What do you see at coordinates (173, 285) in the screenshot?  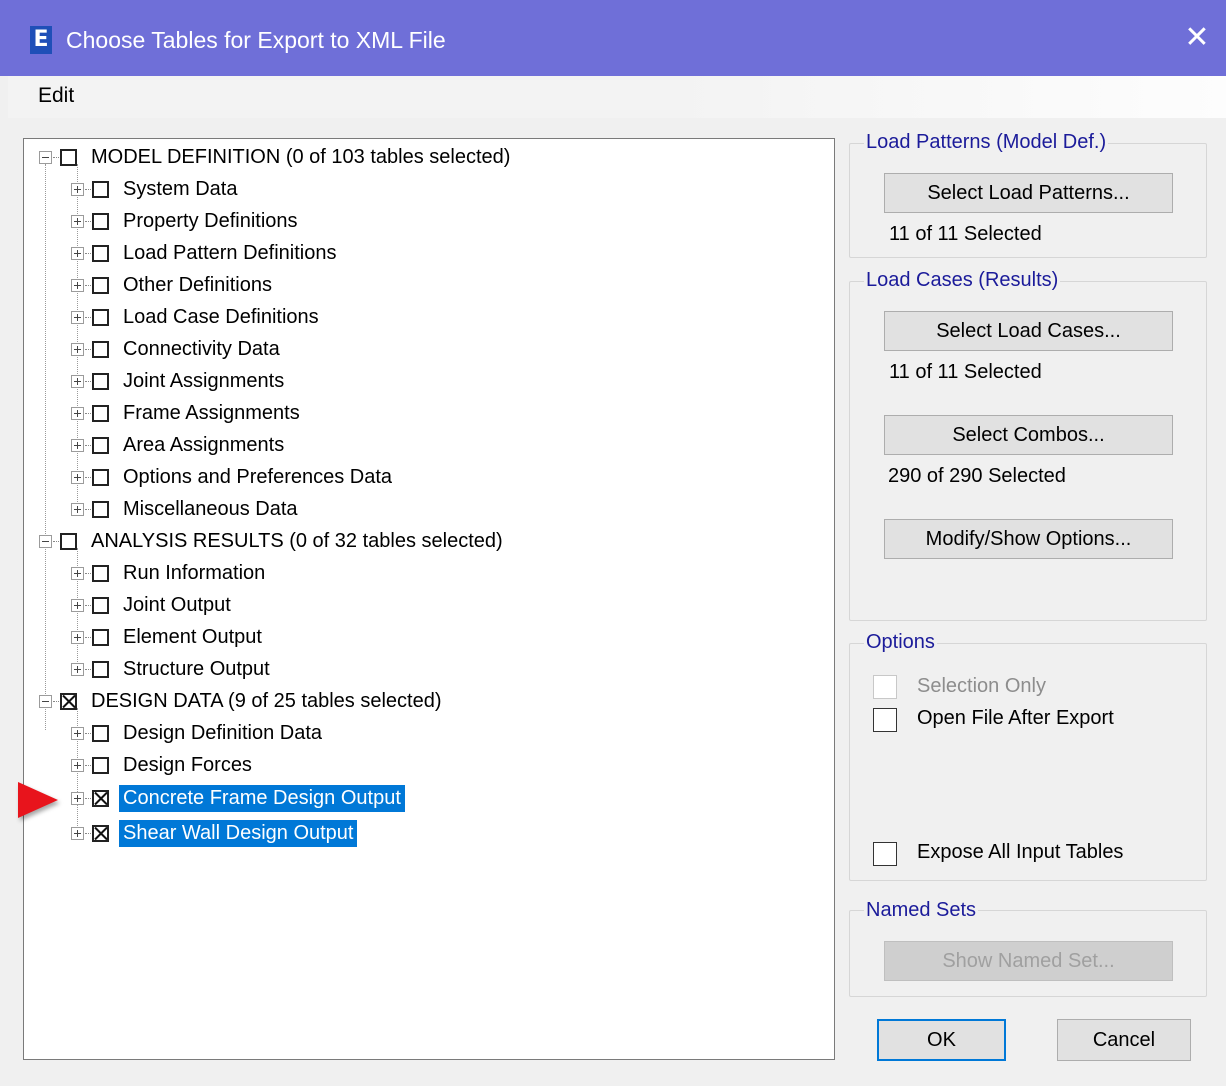 I see `tree-item: Other Definitions` at bounding box center [173, 285].